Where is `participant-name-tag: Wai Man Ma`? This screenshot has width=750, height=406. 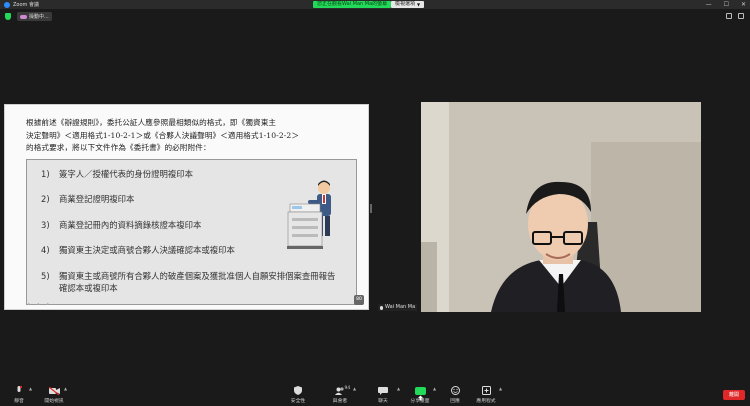
participant-name-tag: Wai Man Ma is located at coordinates (398, 307).